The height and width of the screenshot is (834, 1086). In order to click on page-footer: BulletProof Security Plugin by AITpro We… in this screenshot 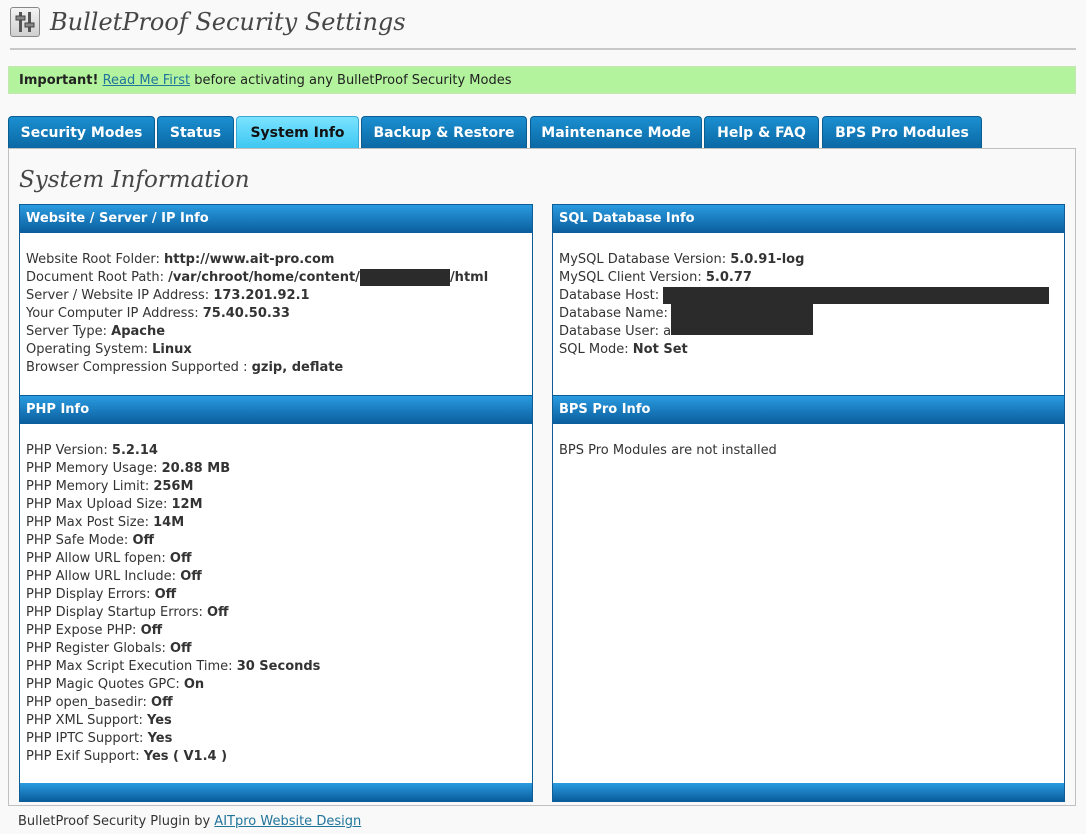, I will do `click(189, 821)`.